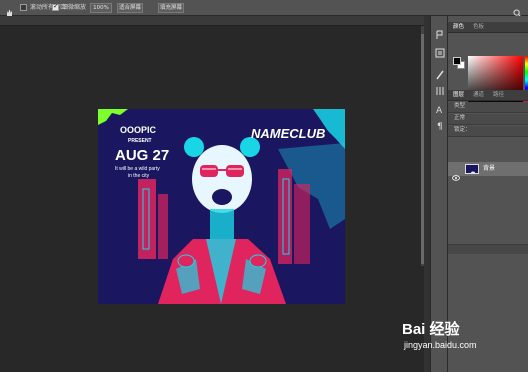 Image resolution: width=528 pixels, height=372 pixels. I want to click on foreground-color-swatch, so click(457, 61).